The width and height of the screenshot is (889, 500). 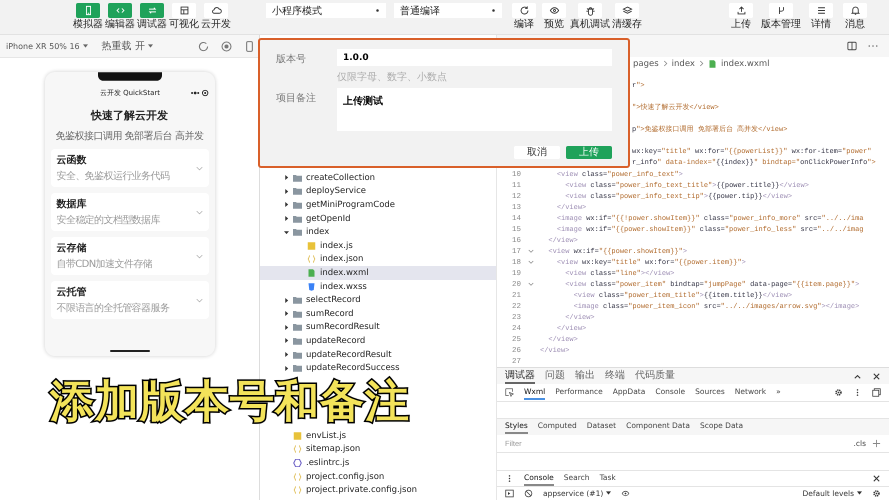 What do you see at coordinates (378, 191) in the screenshot?
I see `tree-item: deployService` at bounding box center [378, 191].